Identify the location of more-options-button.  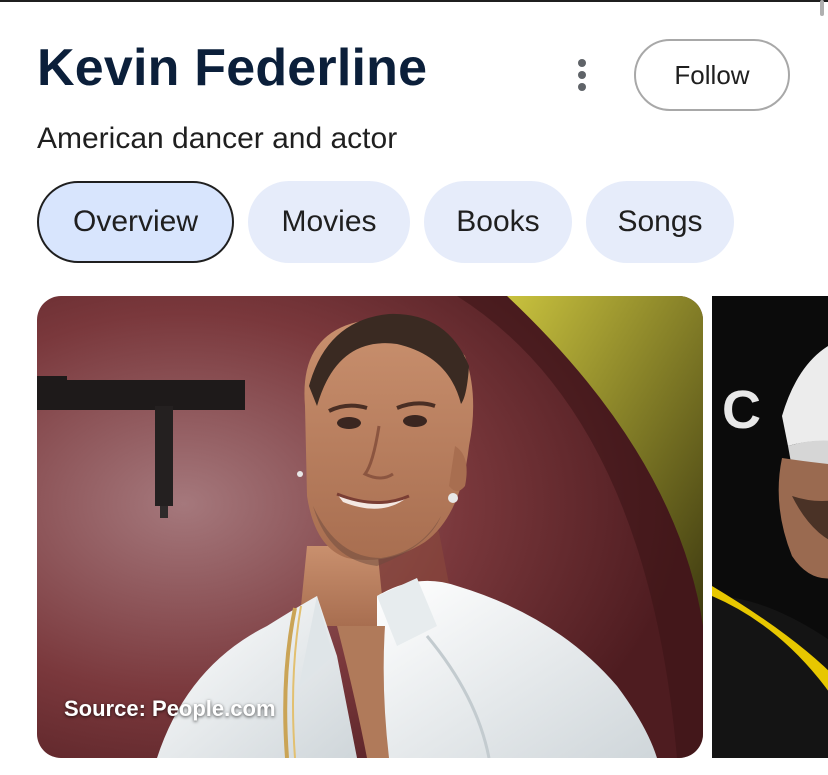
(582, 75).